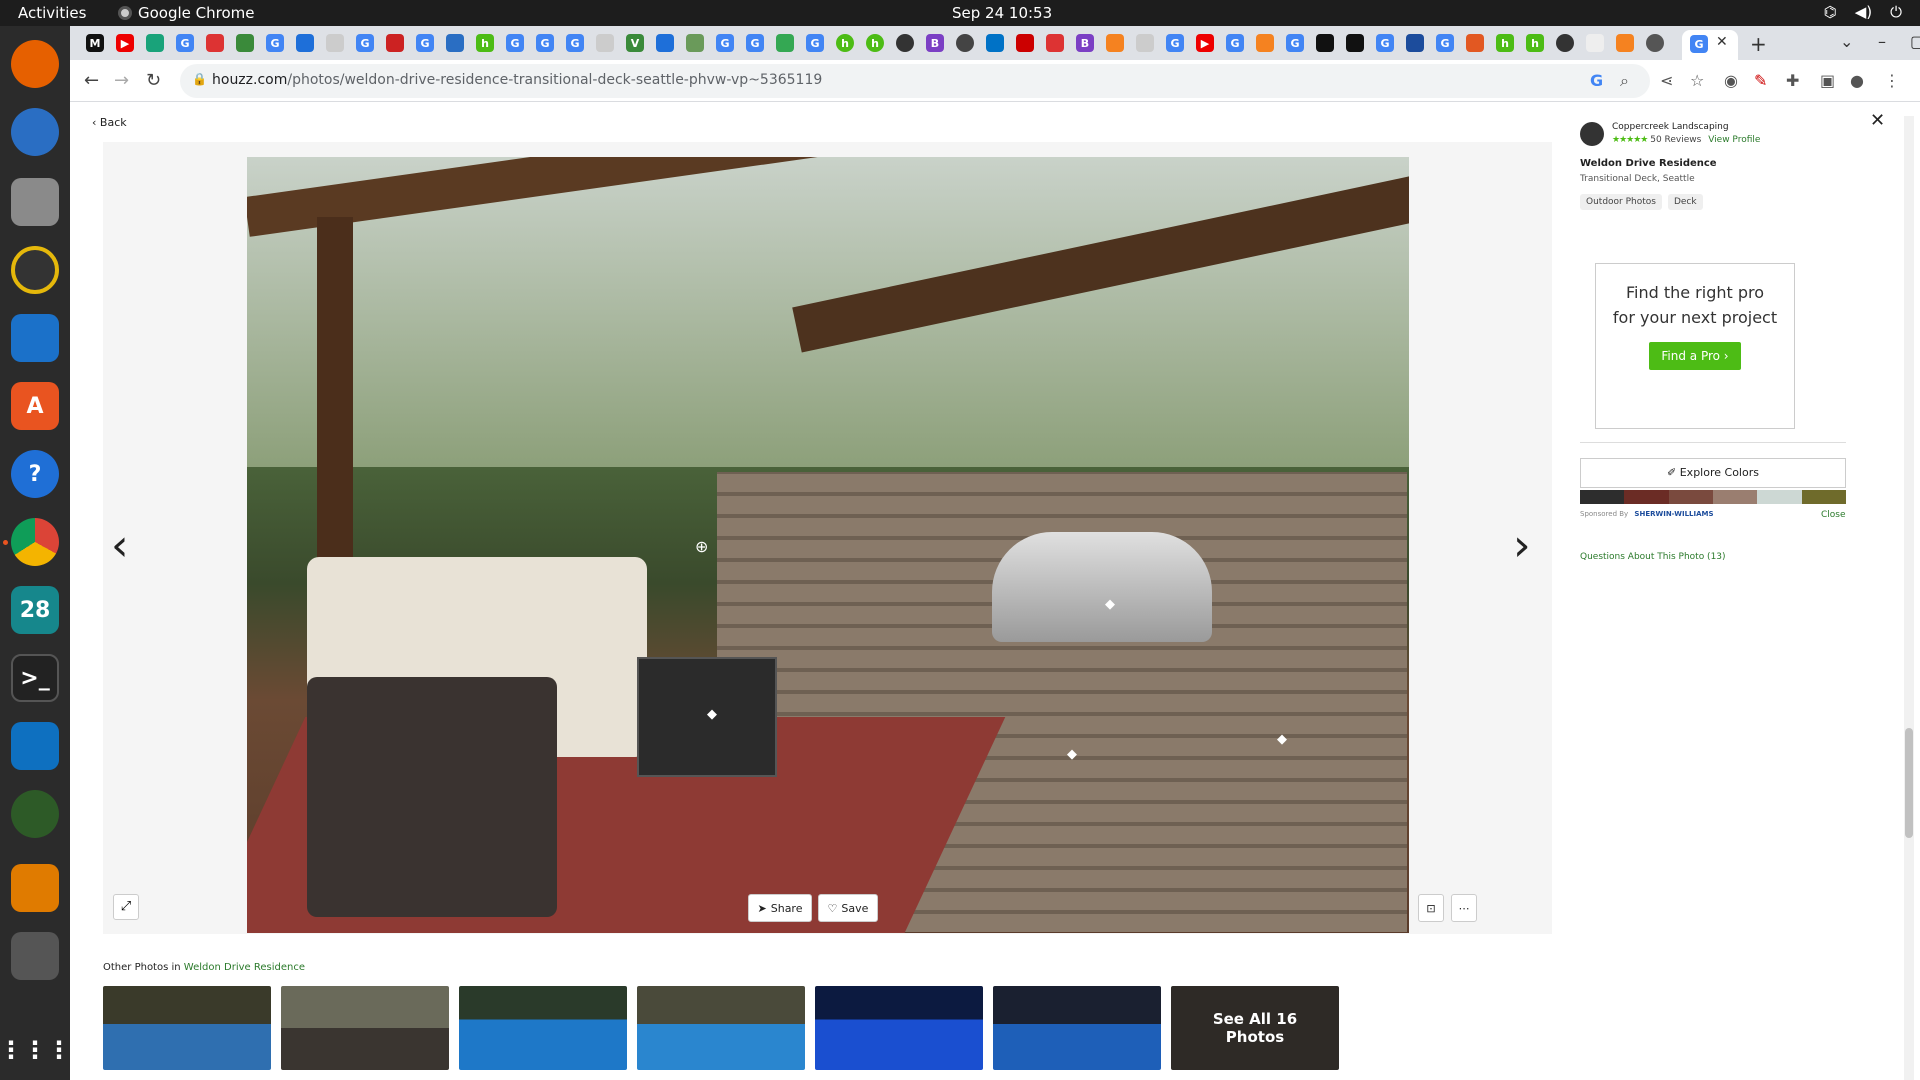 The height and width of the screenshot is (1080, 1920). I want to click on new-tab-button: +, so click(1758, 44).